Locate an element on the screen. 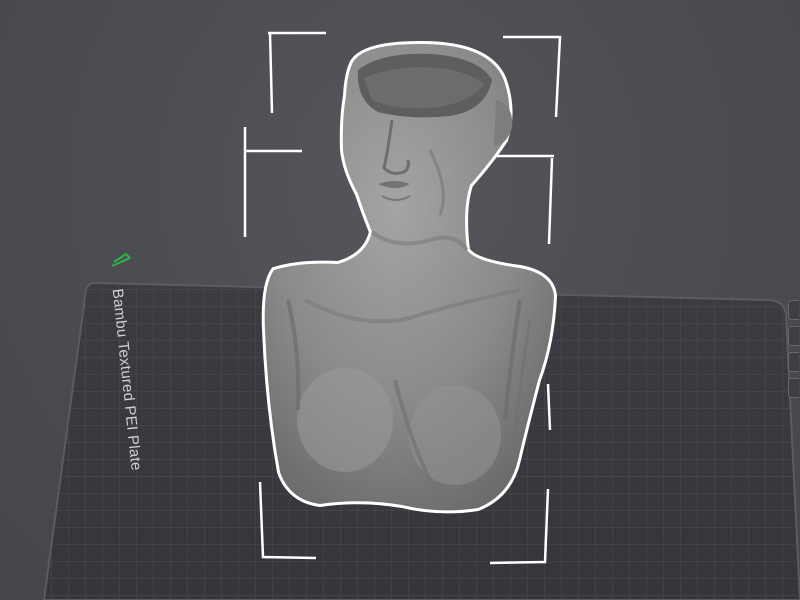 This screenshot has height=600, width=800. side-toolbar is located at coordinates (794, 352).